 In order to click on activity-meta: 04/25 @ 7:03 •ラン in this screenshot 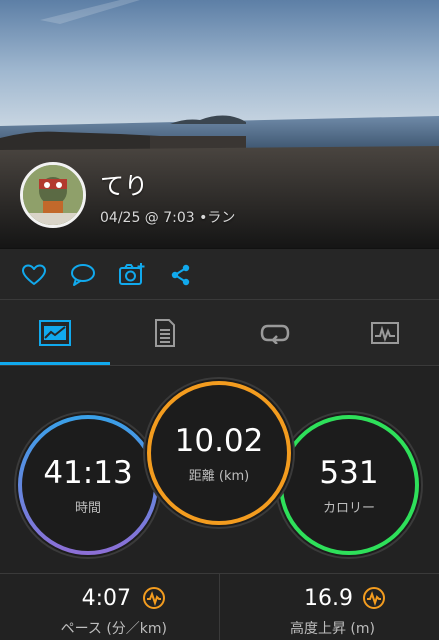, I will do `click(167, 217)`.